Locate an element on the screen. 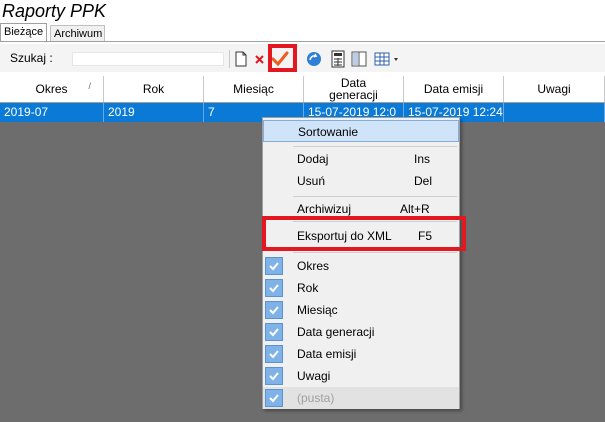 The image size is (605, 422). menu-item-pusta: (pusta) is located at coordinates (361, 398).